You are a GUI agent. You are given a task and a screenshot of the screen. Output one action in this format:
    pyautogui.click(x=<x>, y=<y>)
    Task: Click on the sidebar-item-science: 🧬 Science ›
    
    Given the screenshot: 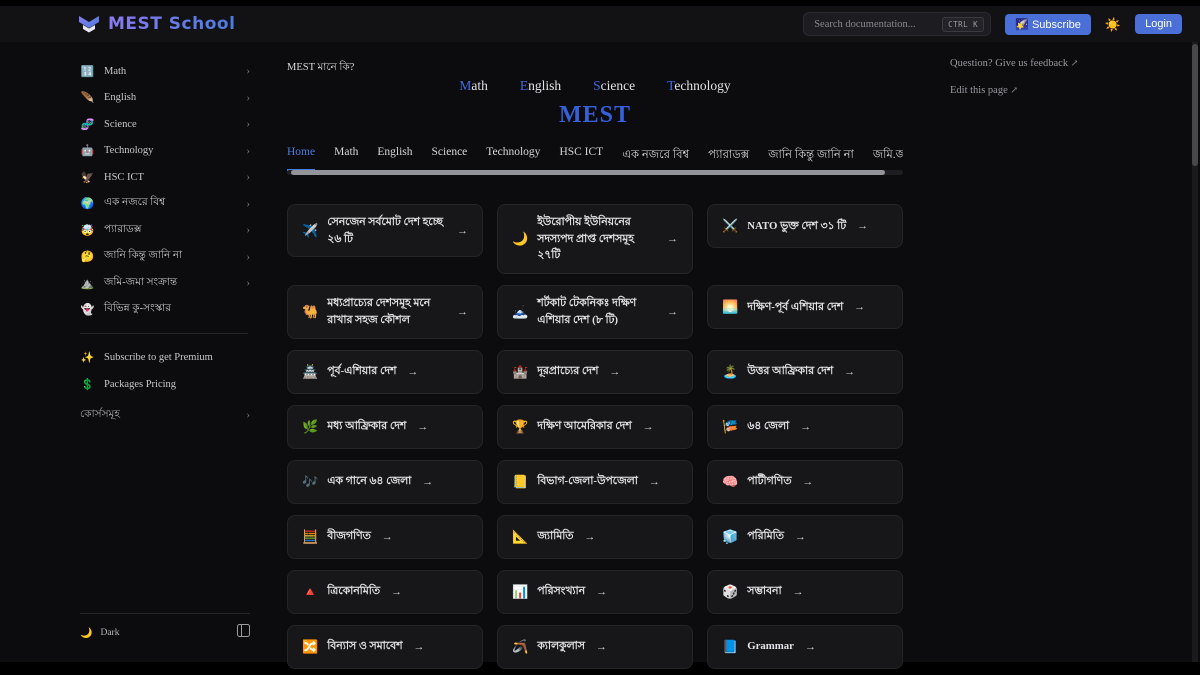 What is the action you would take?
    pyautogui.click(x=165, y=124)
    